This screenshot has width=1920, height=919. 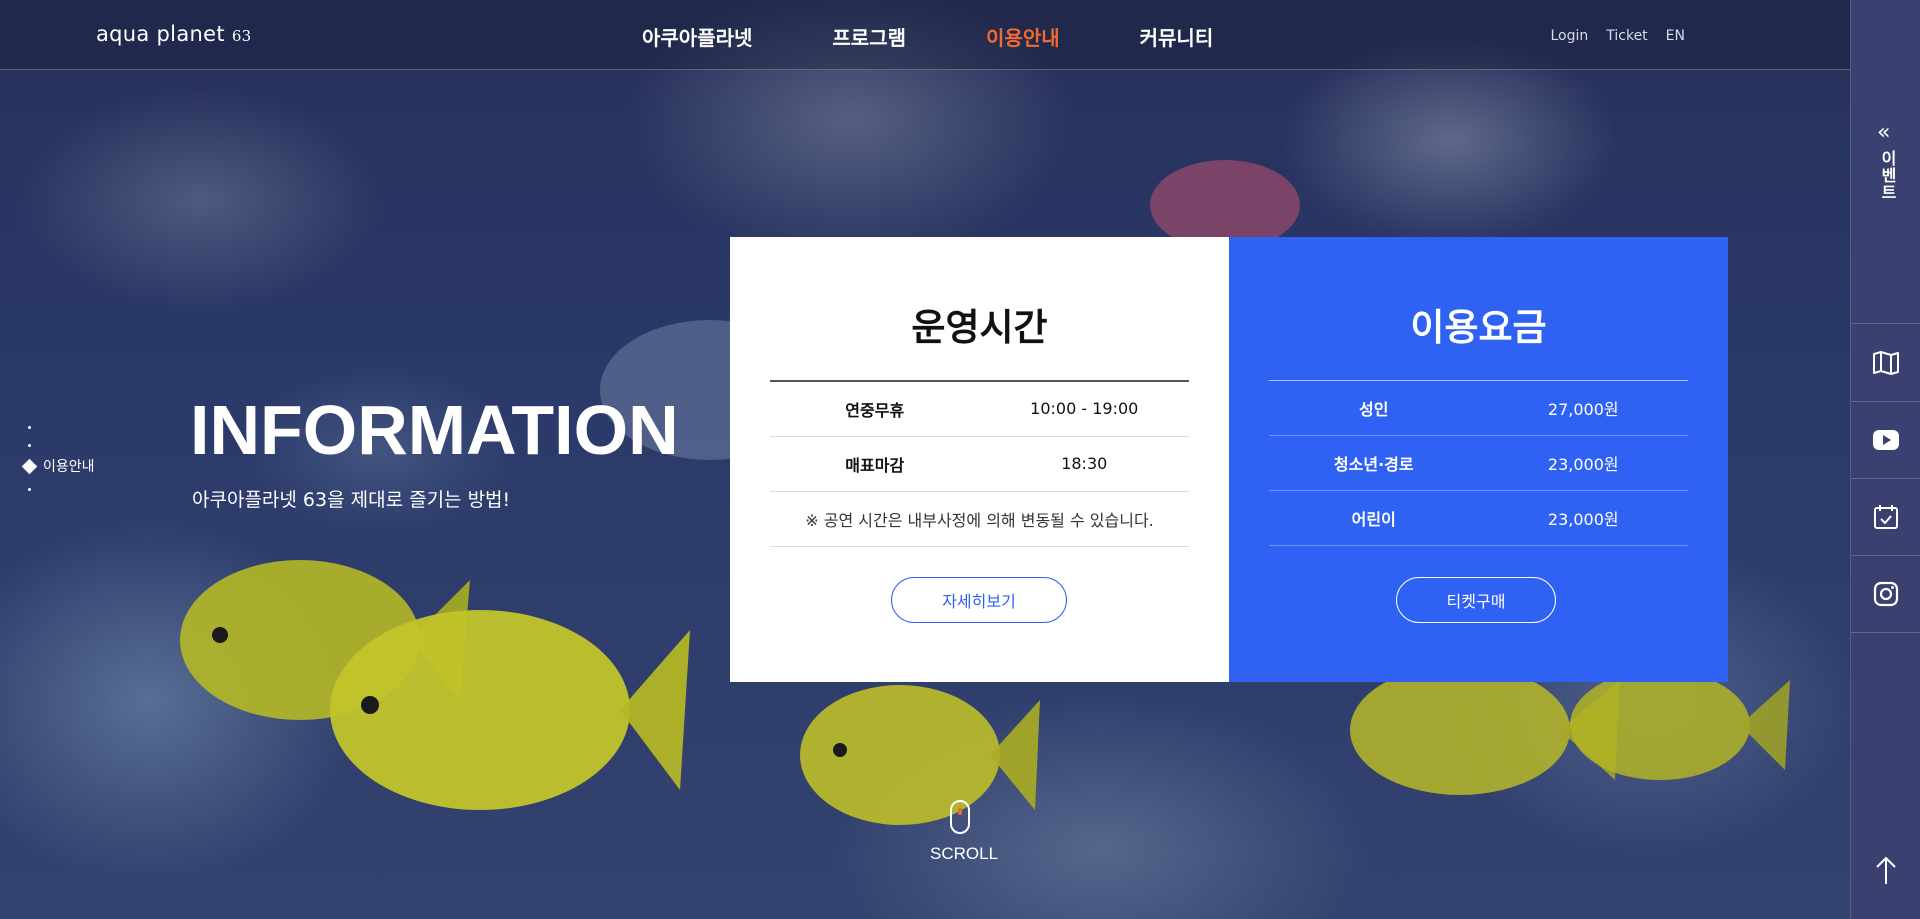 I want to click on page-subtitle: 아쿠아플라넷 63을 제대로 즐기는 방법!, so click(x=351, y=500).